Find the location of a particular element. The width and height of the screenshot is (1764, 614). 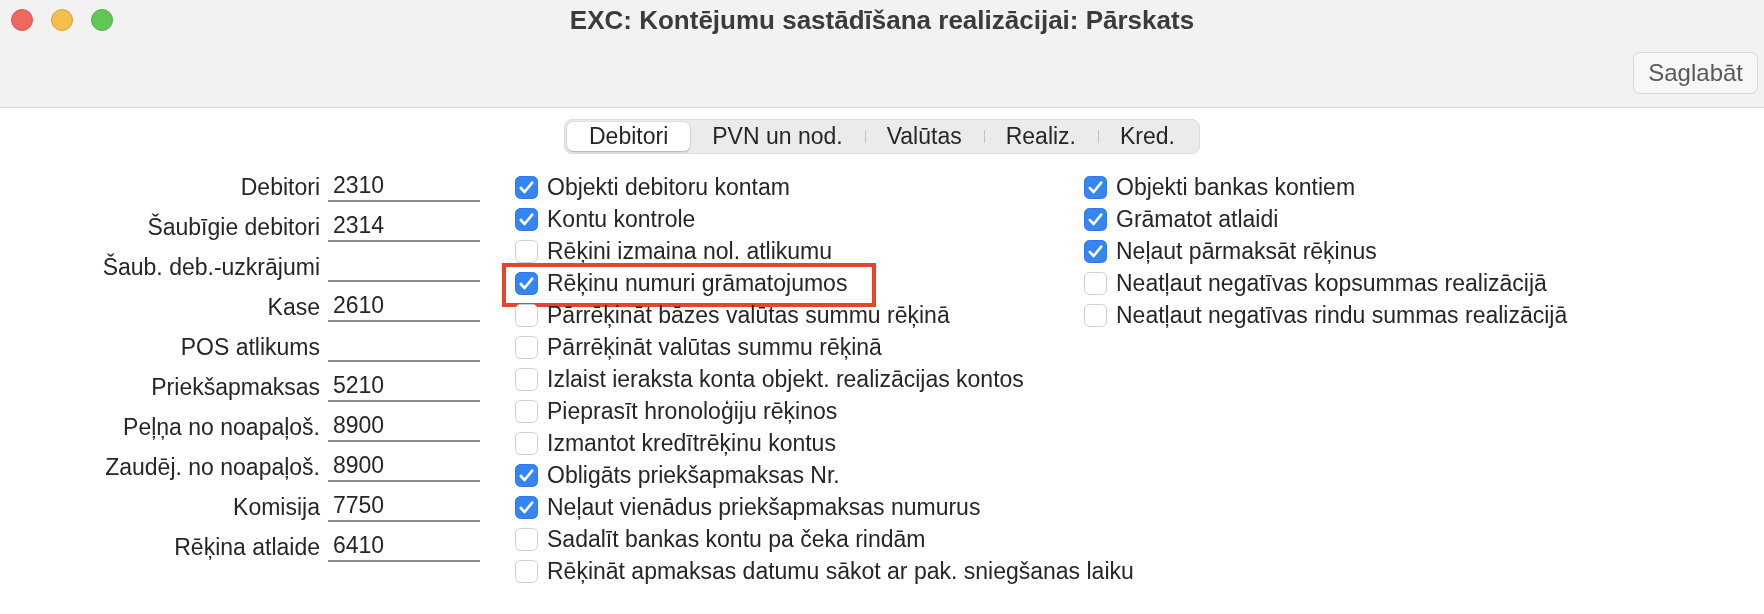

checkbox-label: Pārrēķināt bāzes valūtas summu rēķinā is located at coordinates (748, 315).